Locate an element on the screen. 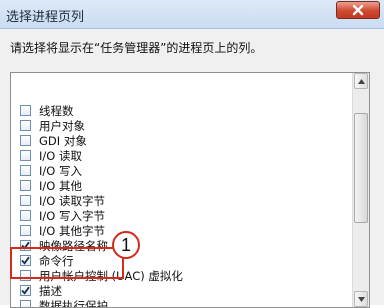 The height and width of the screenshot is (308, 384). column-list-item: I/O 写入 is located at coordinates (182, 170).